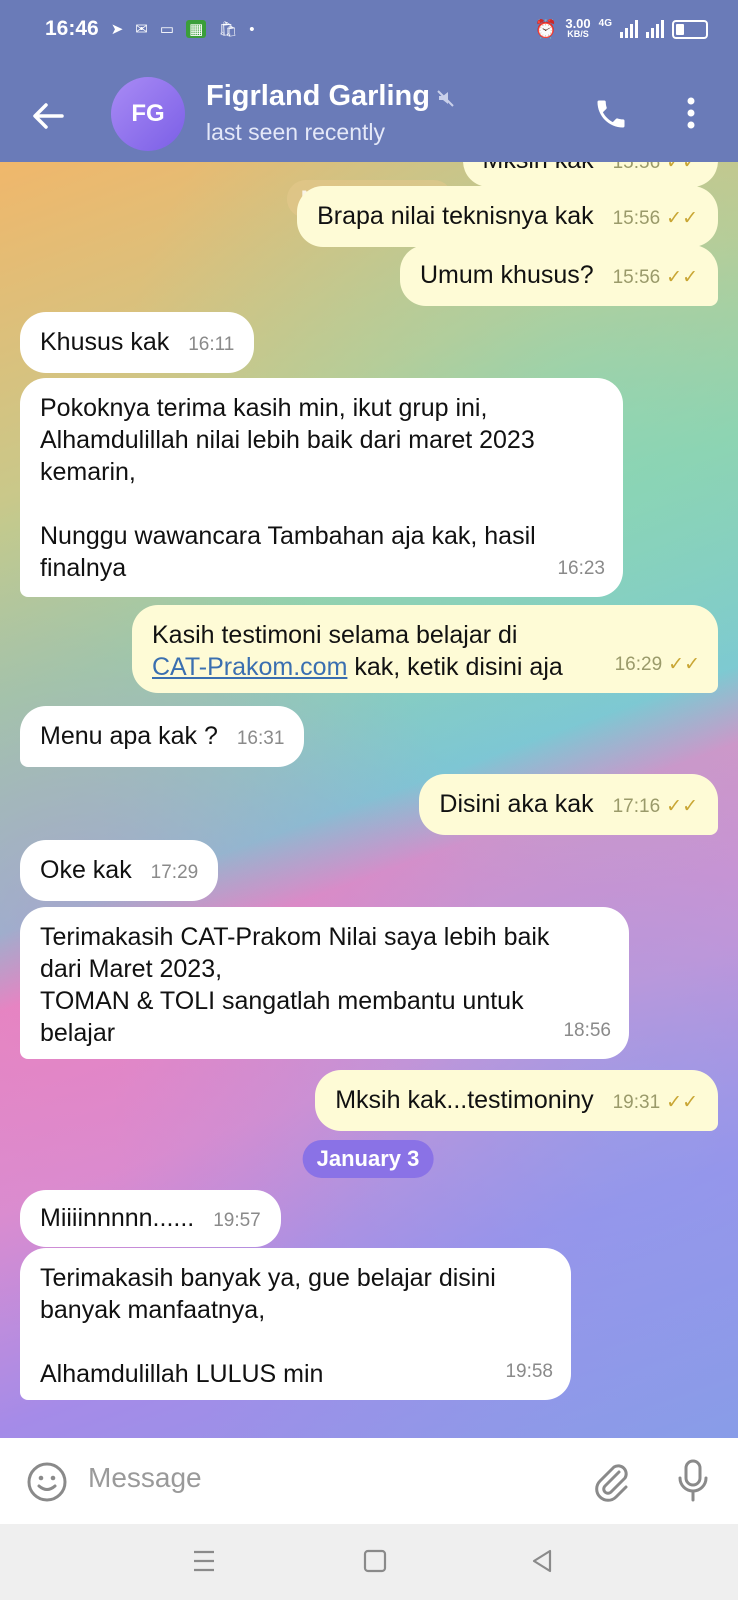 This screenshot has height=1600, width=738. I want to click on last-seen-status: last seen recently, so click(295, 132).